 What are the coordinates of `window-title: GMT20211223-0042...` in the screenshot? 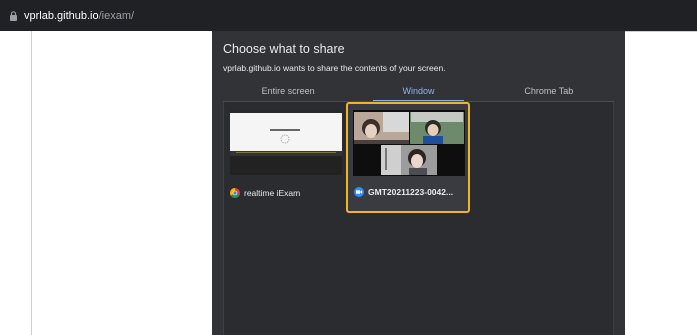 It's located at (411, 192).